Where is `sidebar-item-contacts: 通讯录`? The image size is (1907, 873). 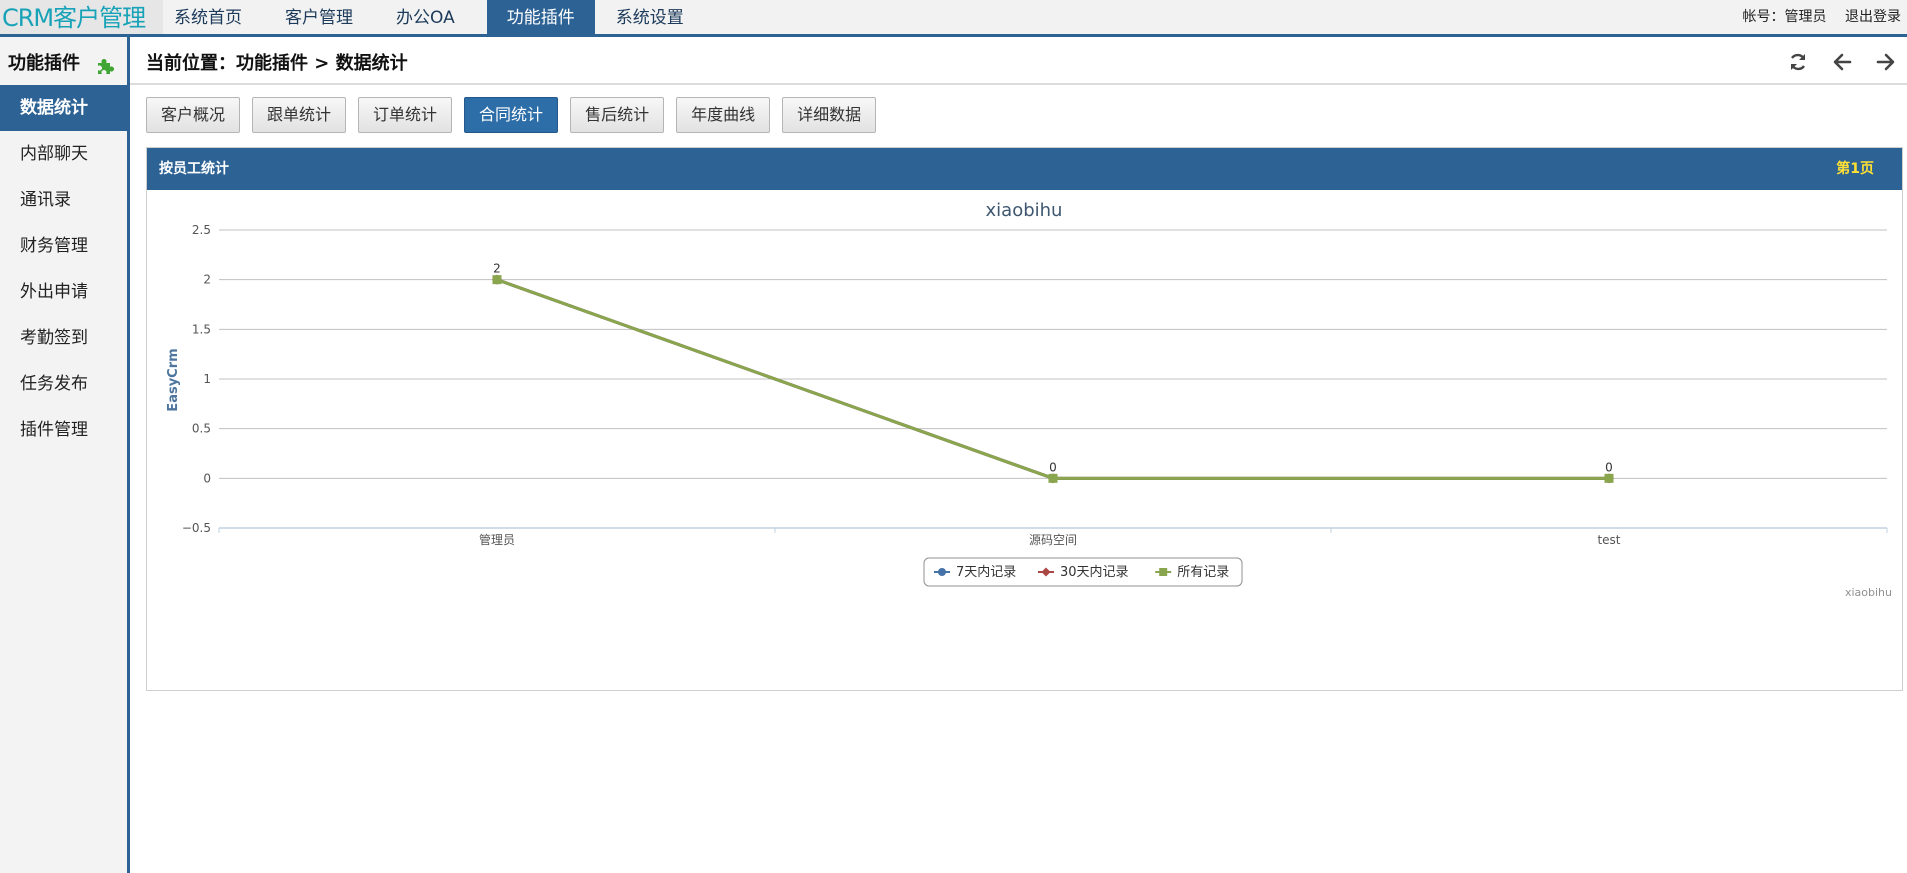 sidebar-item-contacts: 通讯录 is located at coordinates (63, 200).